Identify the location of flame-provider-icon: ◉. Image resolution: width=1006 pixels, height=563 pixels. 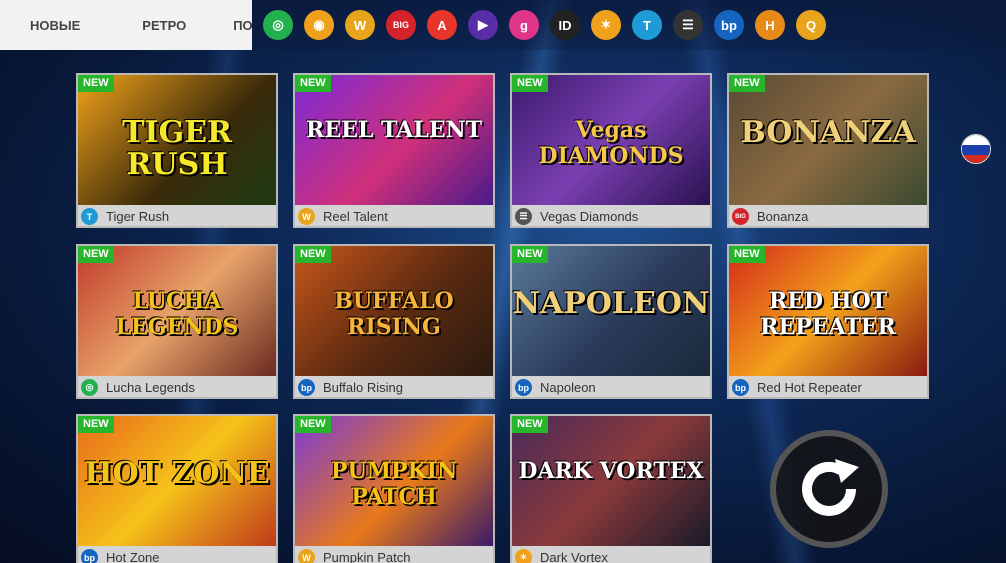
(319, 25).